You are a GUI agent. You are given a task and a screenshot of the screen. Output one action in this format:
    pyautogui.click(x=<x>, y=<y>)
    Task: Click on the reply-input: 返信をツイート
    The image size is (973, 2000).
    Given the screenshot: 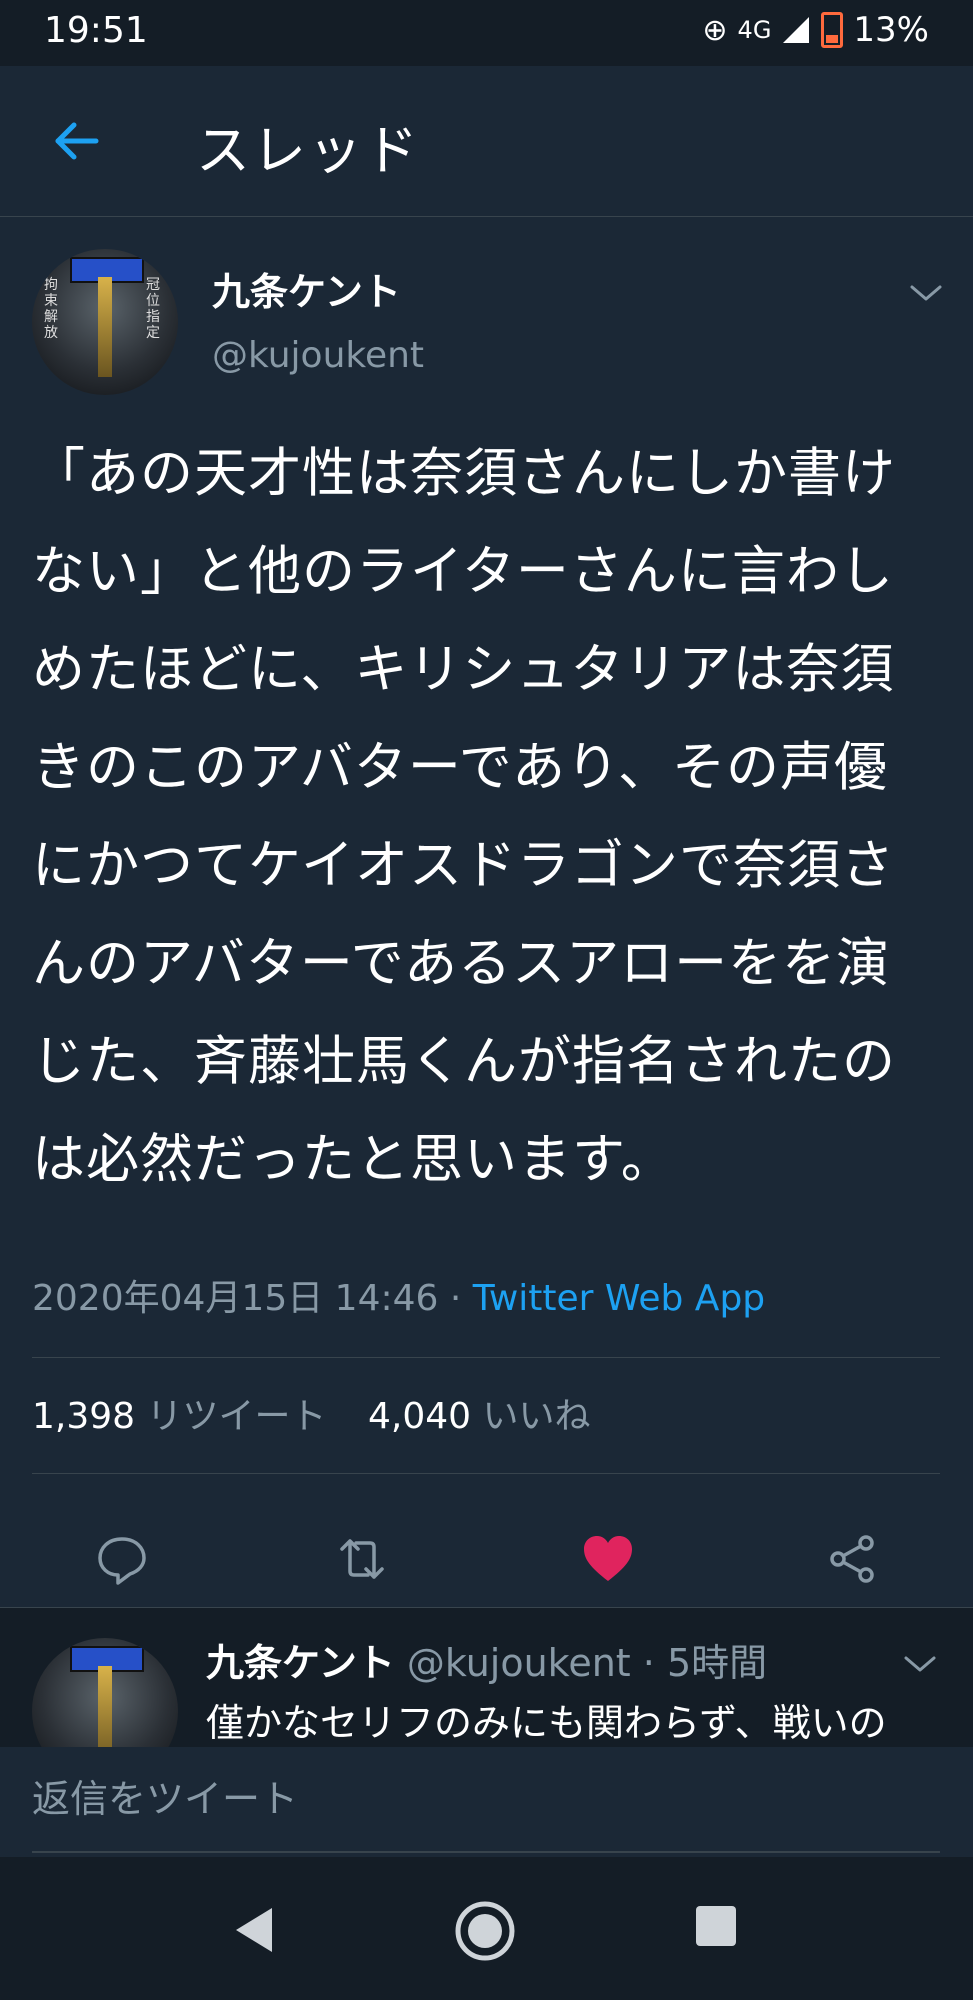 What is the action you would take?
    pyautogui.click(x=486, y=1800)
    